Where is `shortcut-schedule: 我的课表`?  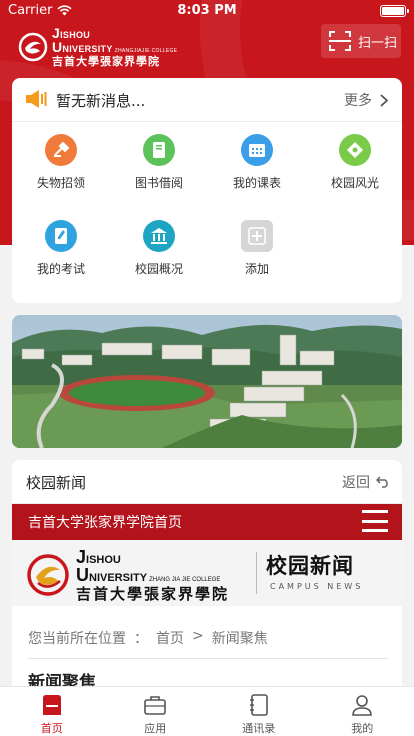
shortcut-schedule: 我的课表 is located at coordinates (257, 162).